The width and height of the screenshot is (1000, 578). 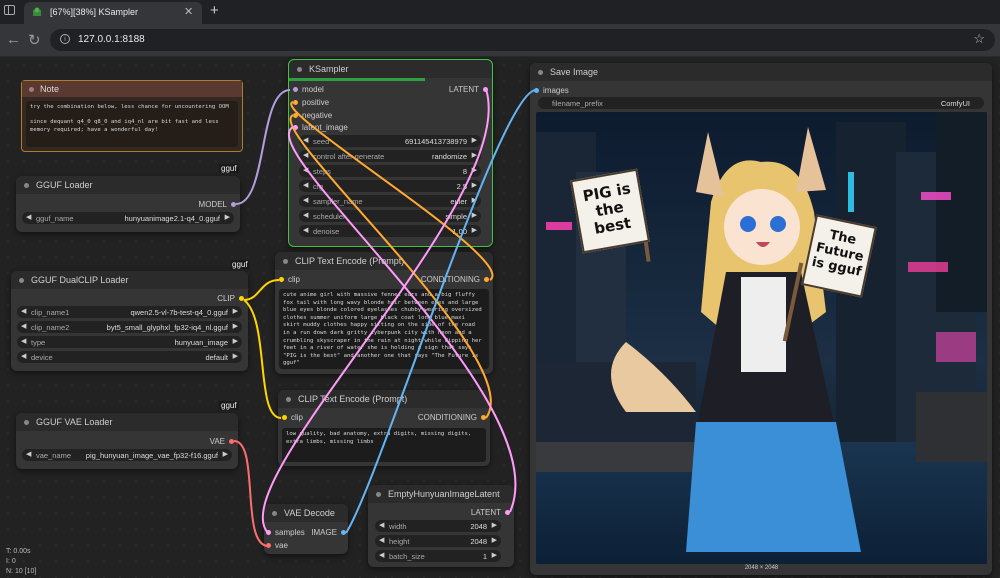 I want to click on browser-tab: [67%][38%] KSampler ✕, so click(x=113, y=13).